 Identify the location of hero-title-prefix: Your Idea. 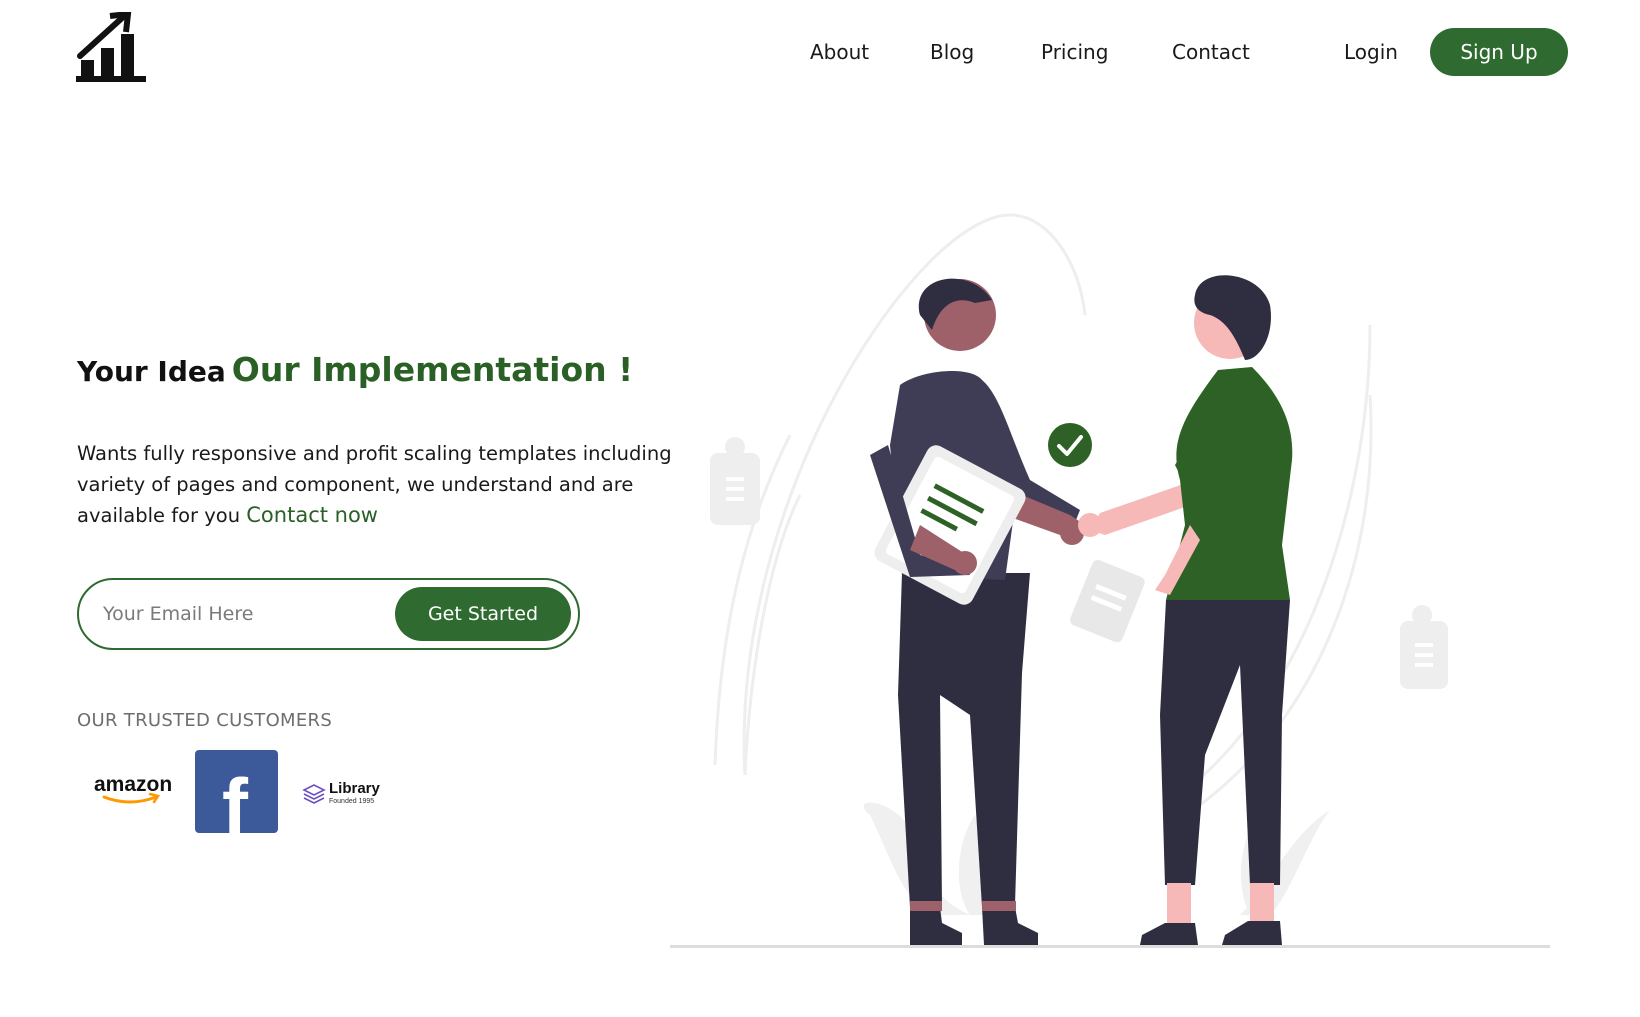
(151, 371).